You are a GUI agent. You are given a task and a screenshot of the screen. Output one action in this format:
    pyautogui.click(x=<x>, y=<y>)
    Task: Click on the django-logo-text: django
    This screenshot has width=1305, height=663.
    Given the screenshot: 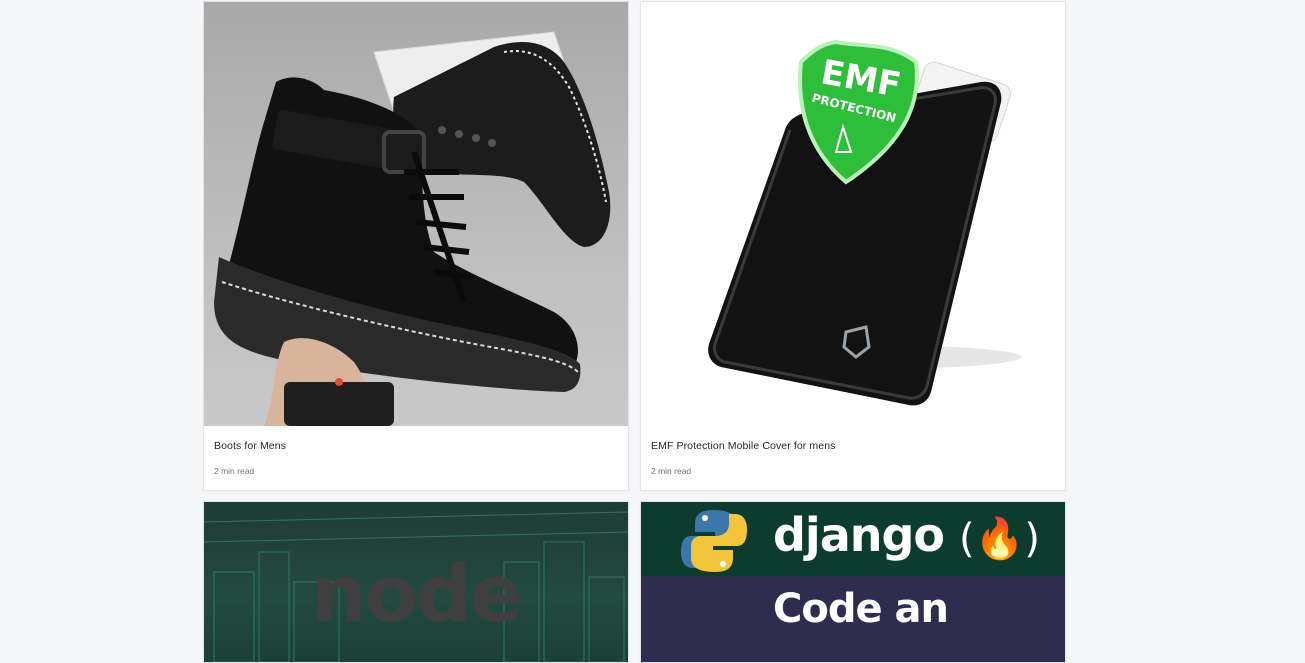 What is the action you would take?
    pyautogui.click(x=859, y=535)
    